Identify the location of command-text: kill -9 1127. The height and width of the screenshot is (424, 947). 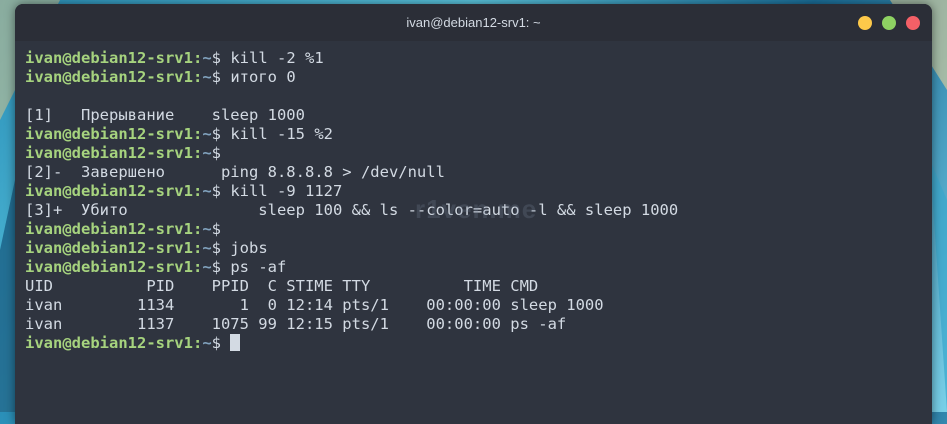
(282, 191).